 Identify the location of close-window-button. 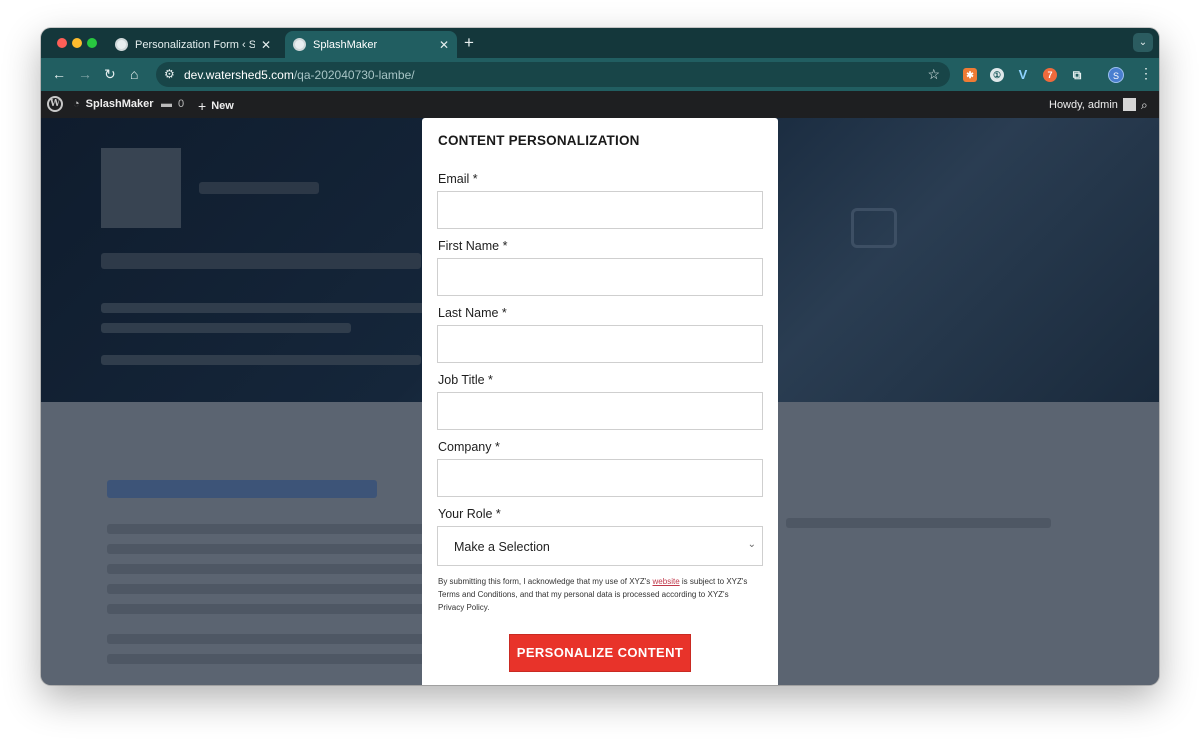
(62, 43).